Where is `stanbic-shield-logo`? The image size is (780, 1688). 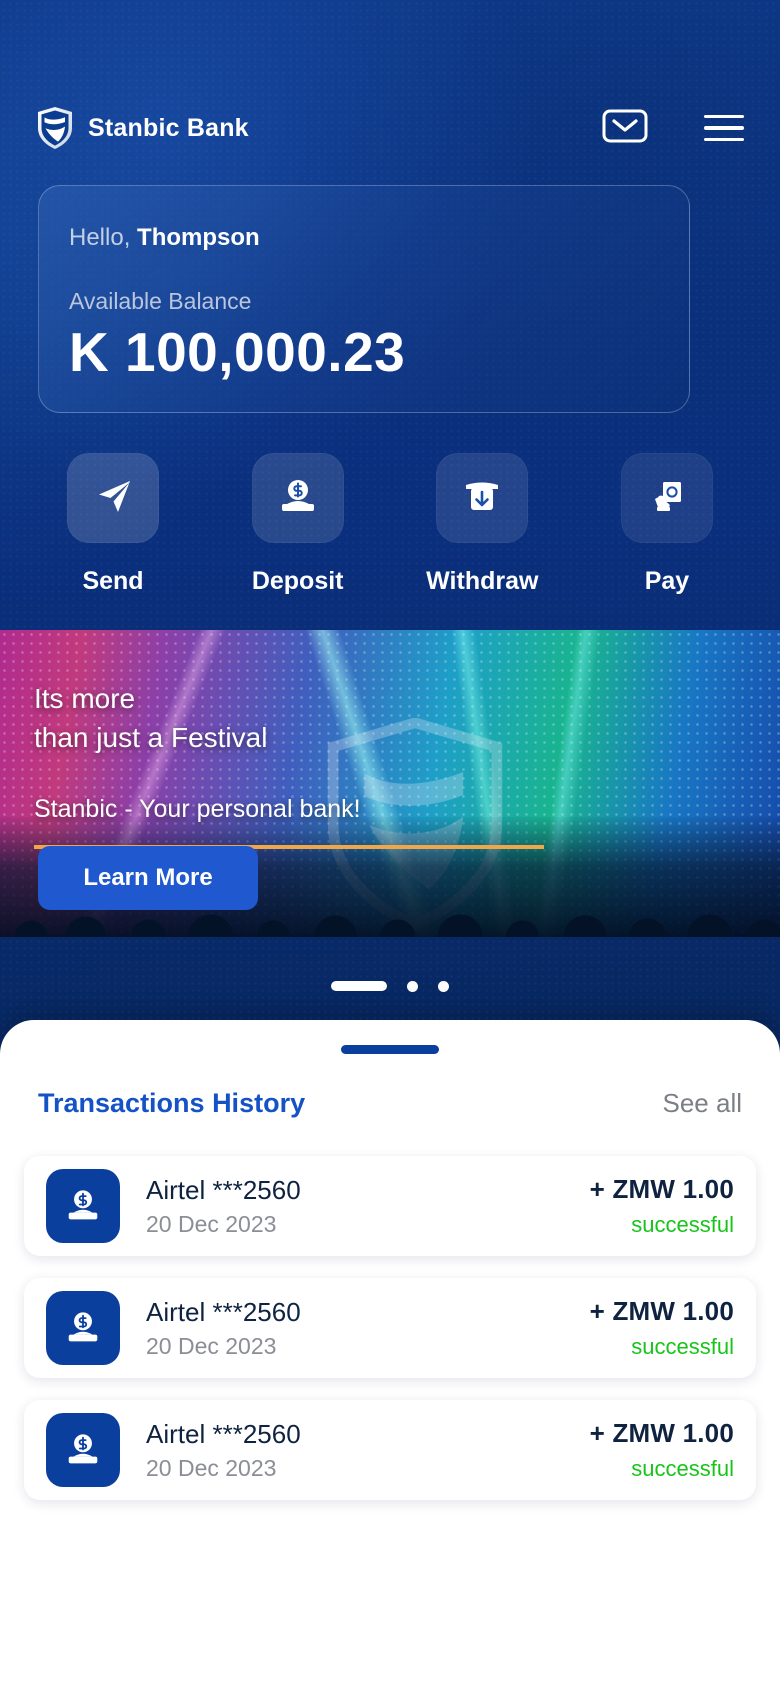
stanbic-shield-logo is located at coordinates (55, 128).